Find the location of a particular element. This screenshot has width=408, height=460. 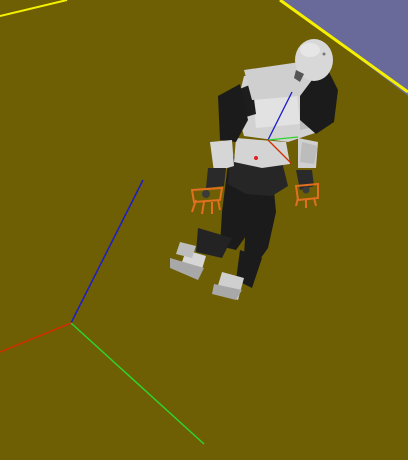

robot-pelvis is located at coordinates (259, 167).